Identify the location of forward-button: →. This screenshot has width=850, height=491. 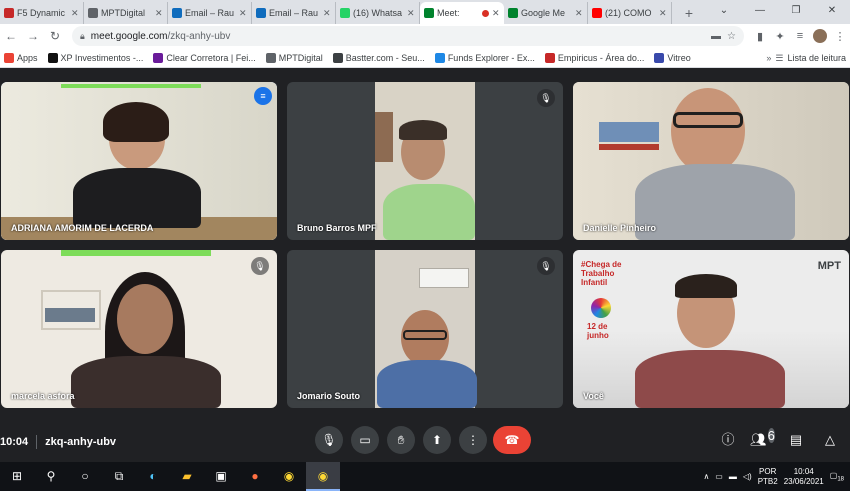
(33, 36).